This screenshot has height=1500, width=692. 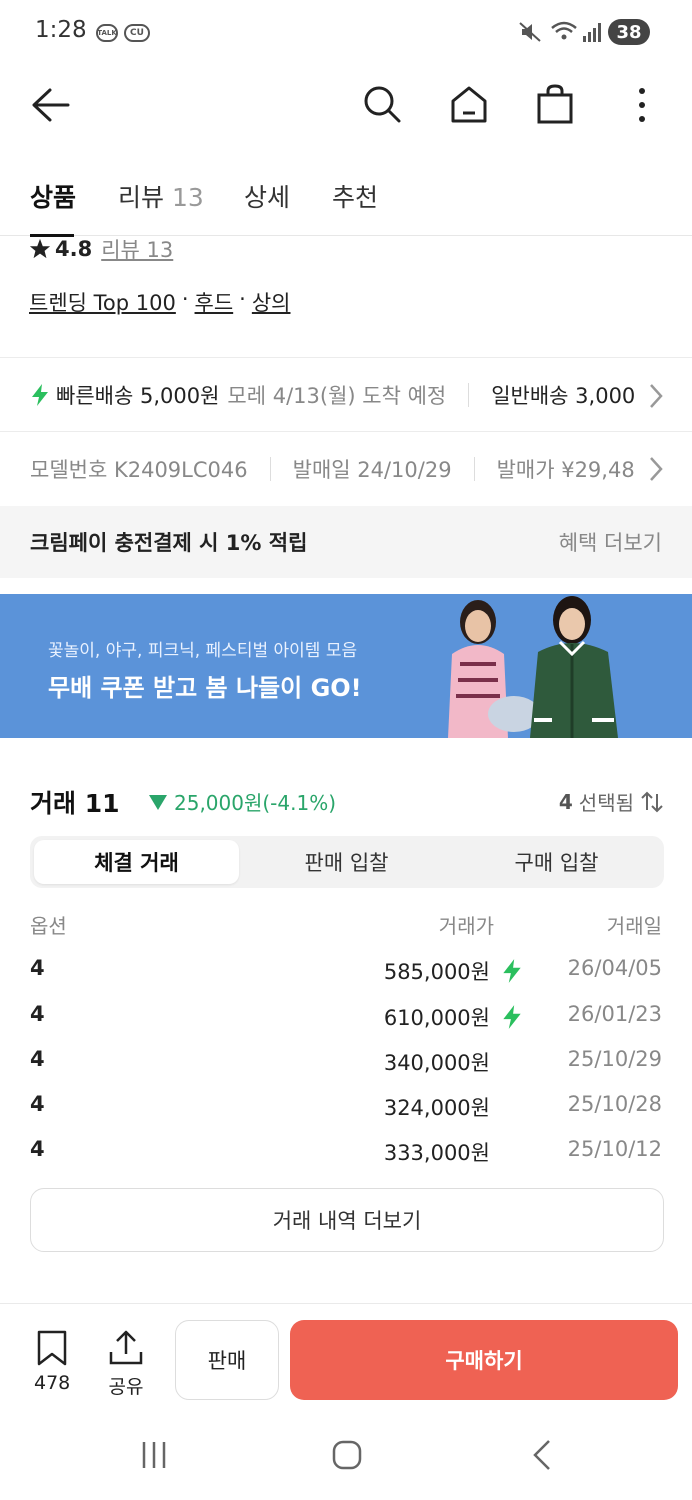 What do you see at coordinates (436, 1018) in the screenshot?
I see `trade-price: 610,000원` at bounding box center [436, 1018].